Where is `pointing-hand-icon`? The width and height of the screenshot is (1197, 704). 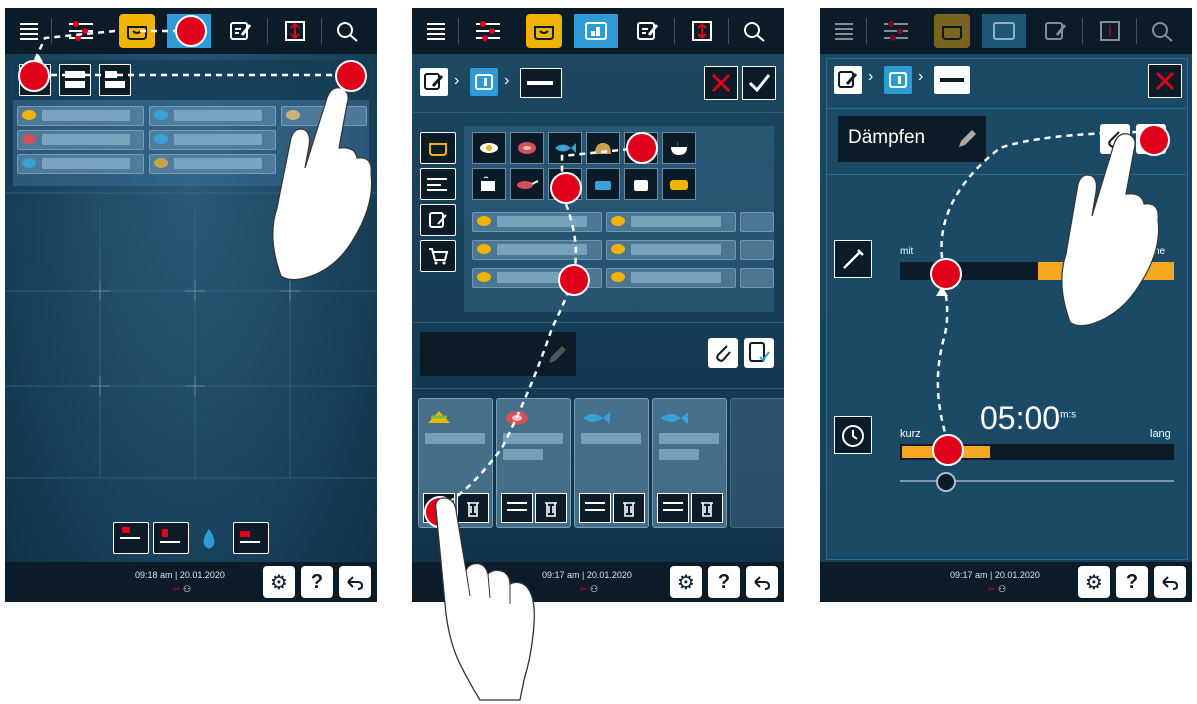
pointing-hand-icon is located at coordinates (485, 599).